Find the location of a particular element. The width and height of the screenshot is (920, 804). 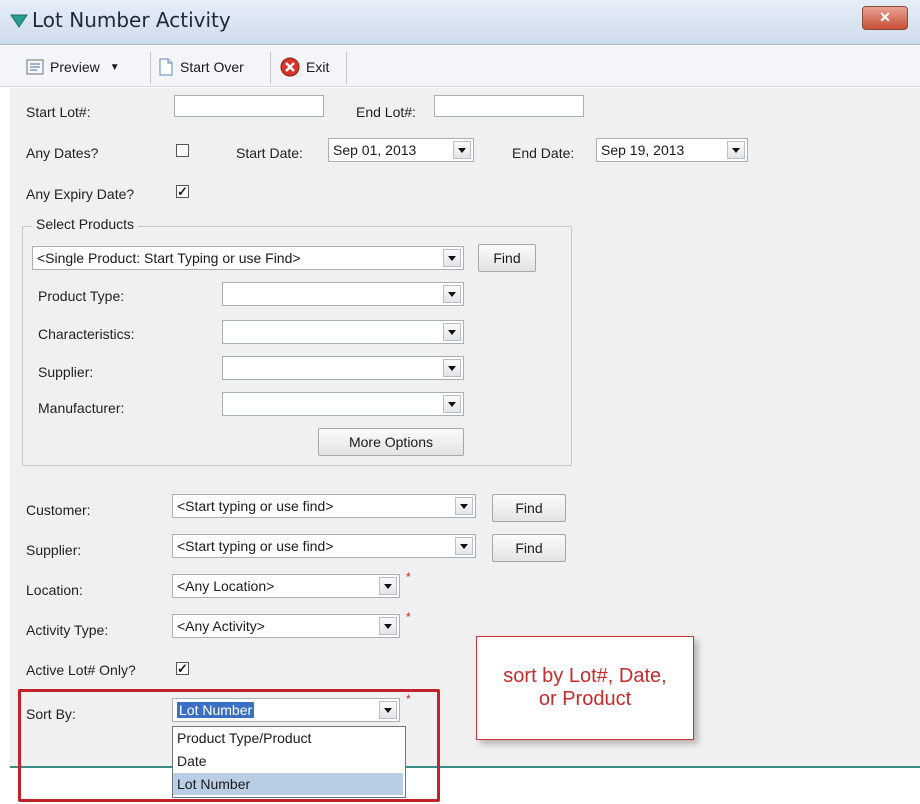

window-title: Lot Number Activity is located at coordinates (131, 20).